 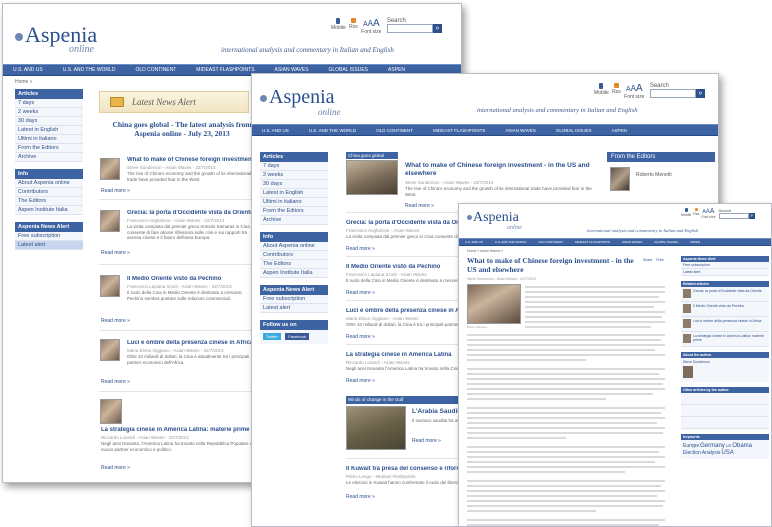 I want to click on twitter-button: Twitter, so click(x=272, y=336).